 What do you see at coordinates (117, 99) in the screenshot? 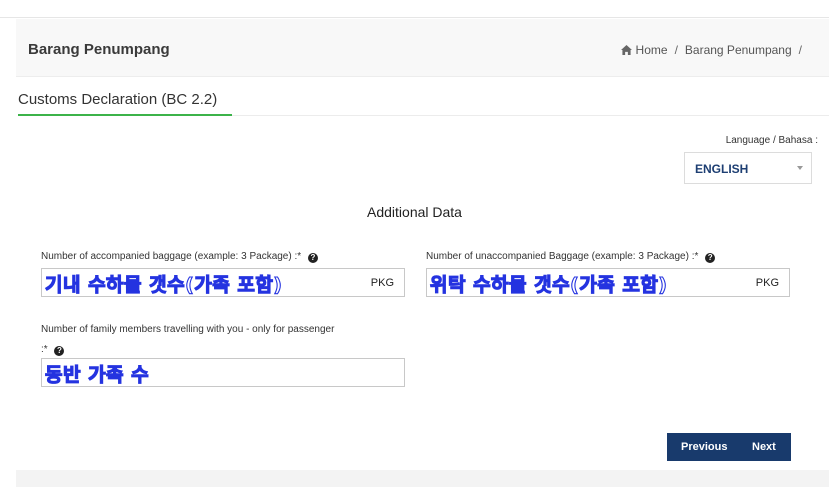
I see `tab-customs-declaration: Customs Declaration (BC 2.2)` at bounding box center [117, 99].